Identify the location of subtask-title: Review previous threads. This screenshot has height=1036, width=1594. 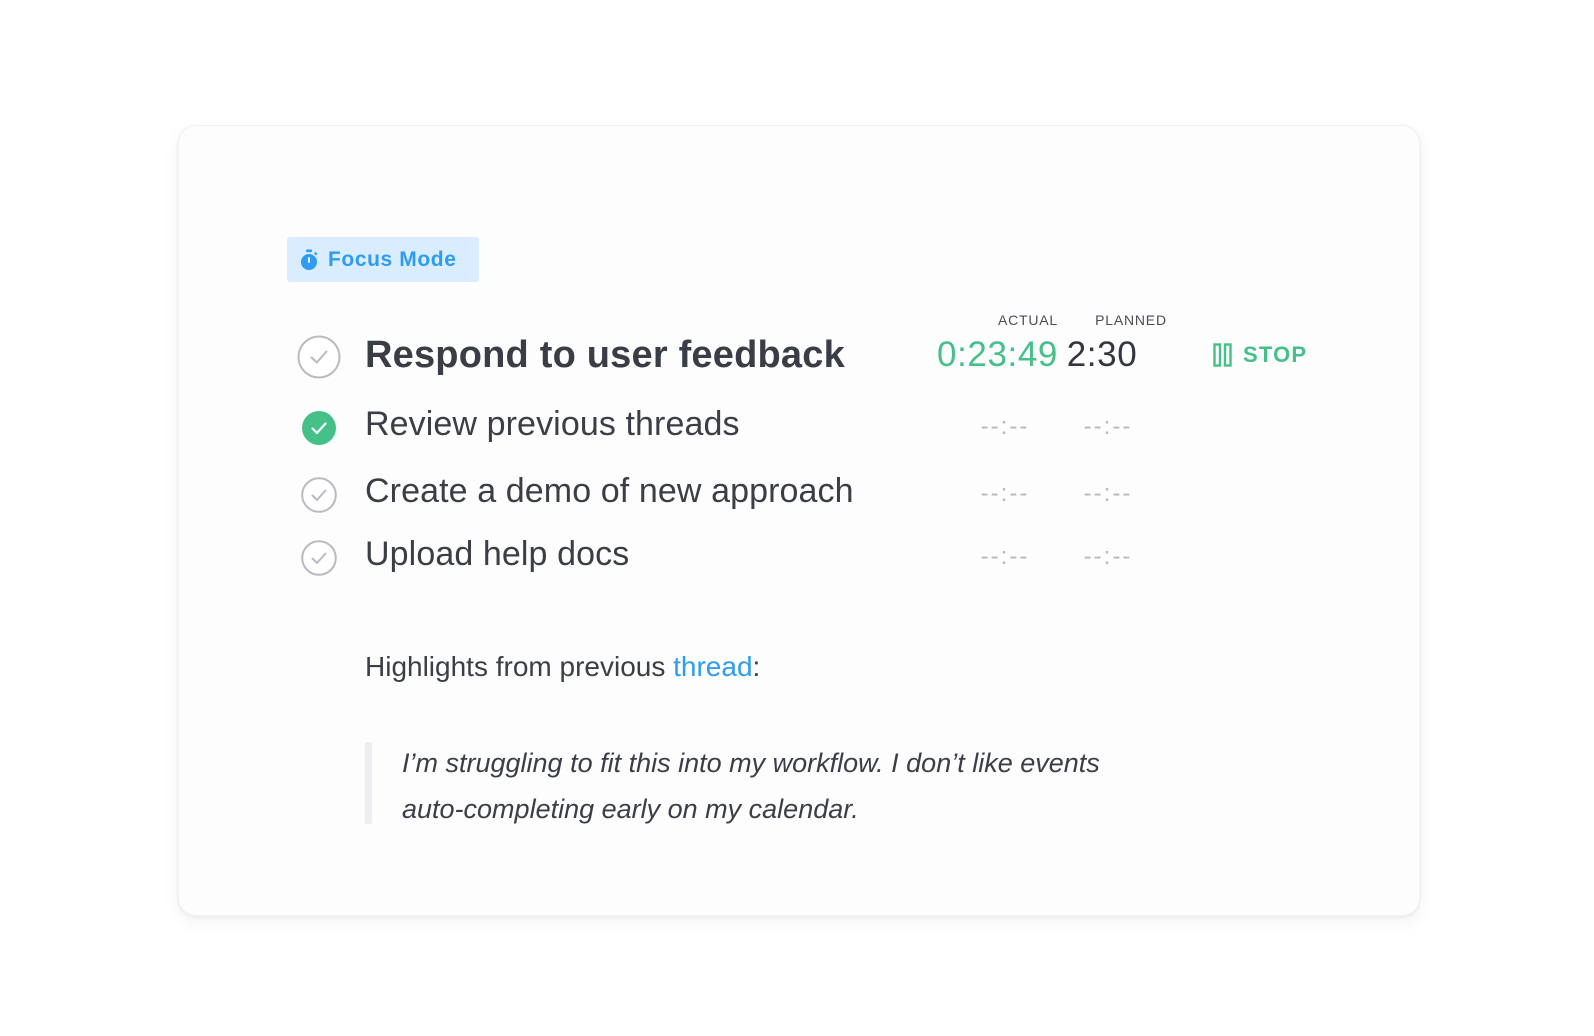
(552, 424).